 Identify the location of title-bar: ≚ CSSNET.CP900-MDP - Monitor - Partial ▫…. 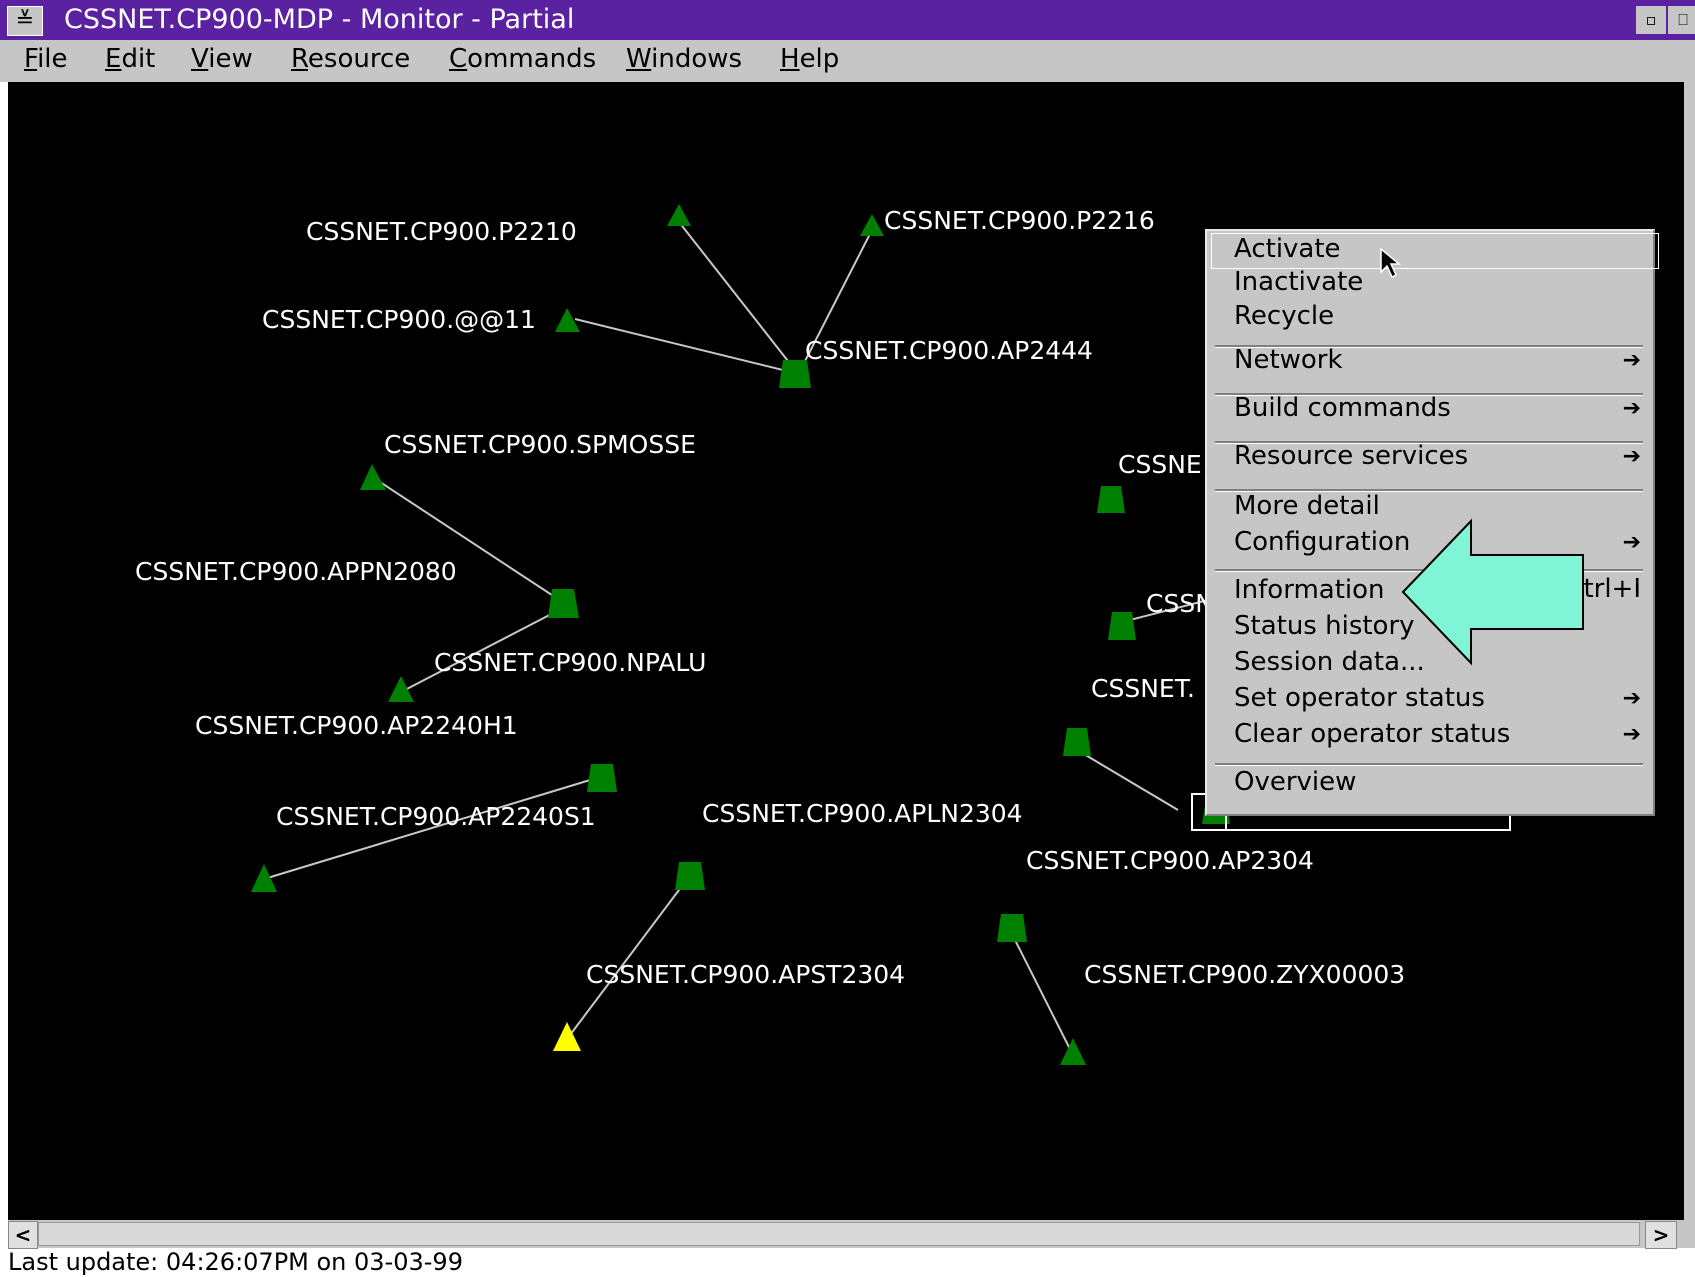
(847, 20).